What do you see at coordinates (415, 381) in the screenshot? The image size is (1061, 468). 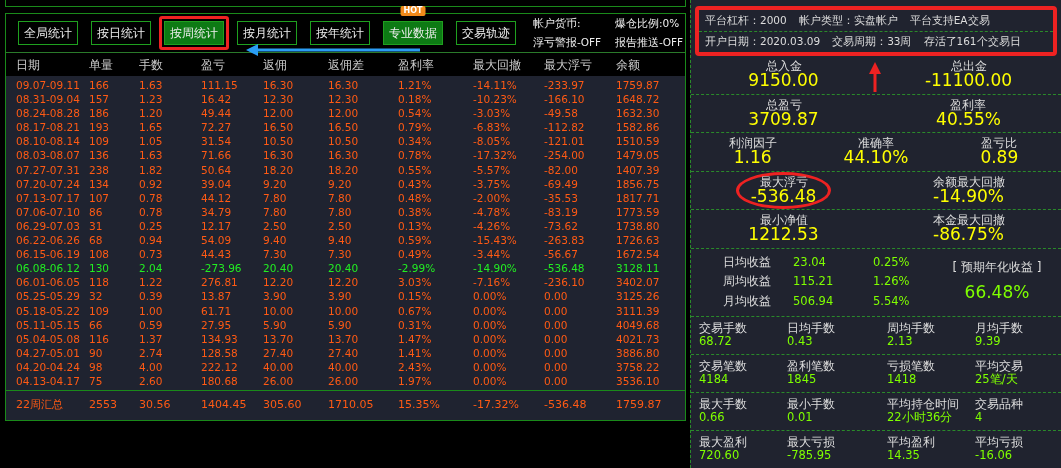 I see `table-cell-text: 1.97%` at bounding box center [415, 381].